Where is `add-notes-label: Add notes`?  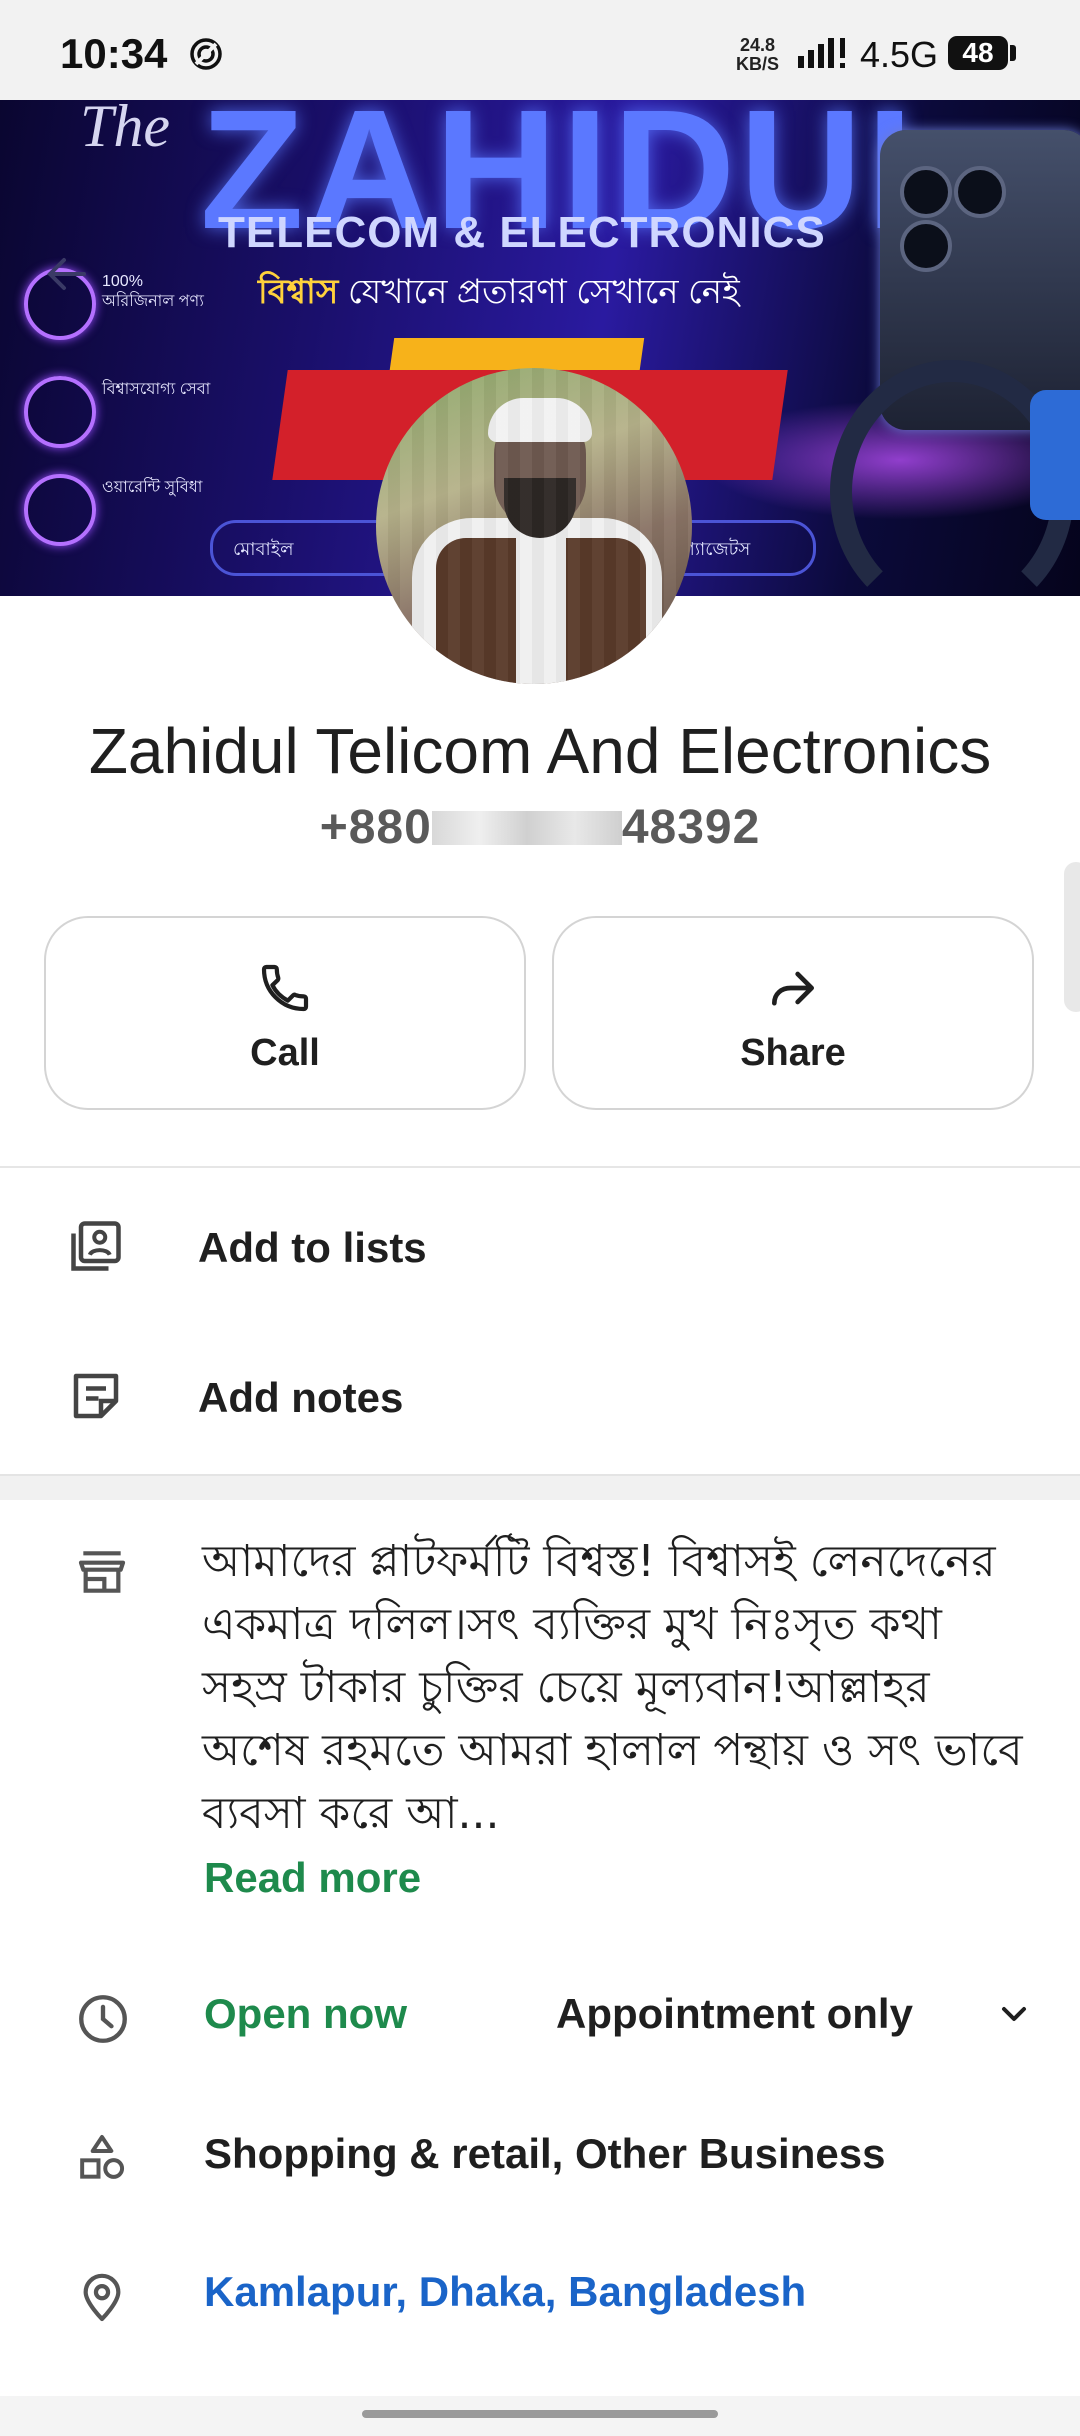
add-notes-label: Add notes is located at coordinates (301, 1397).